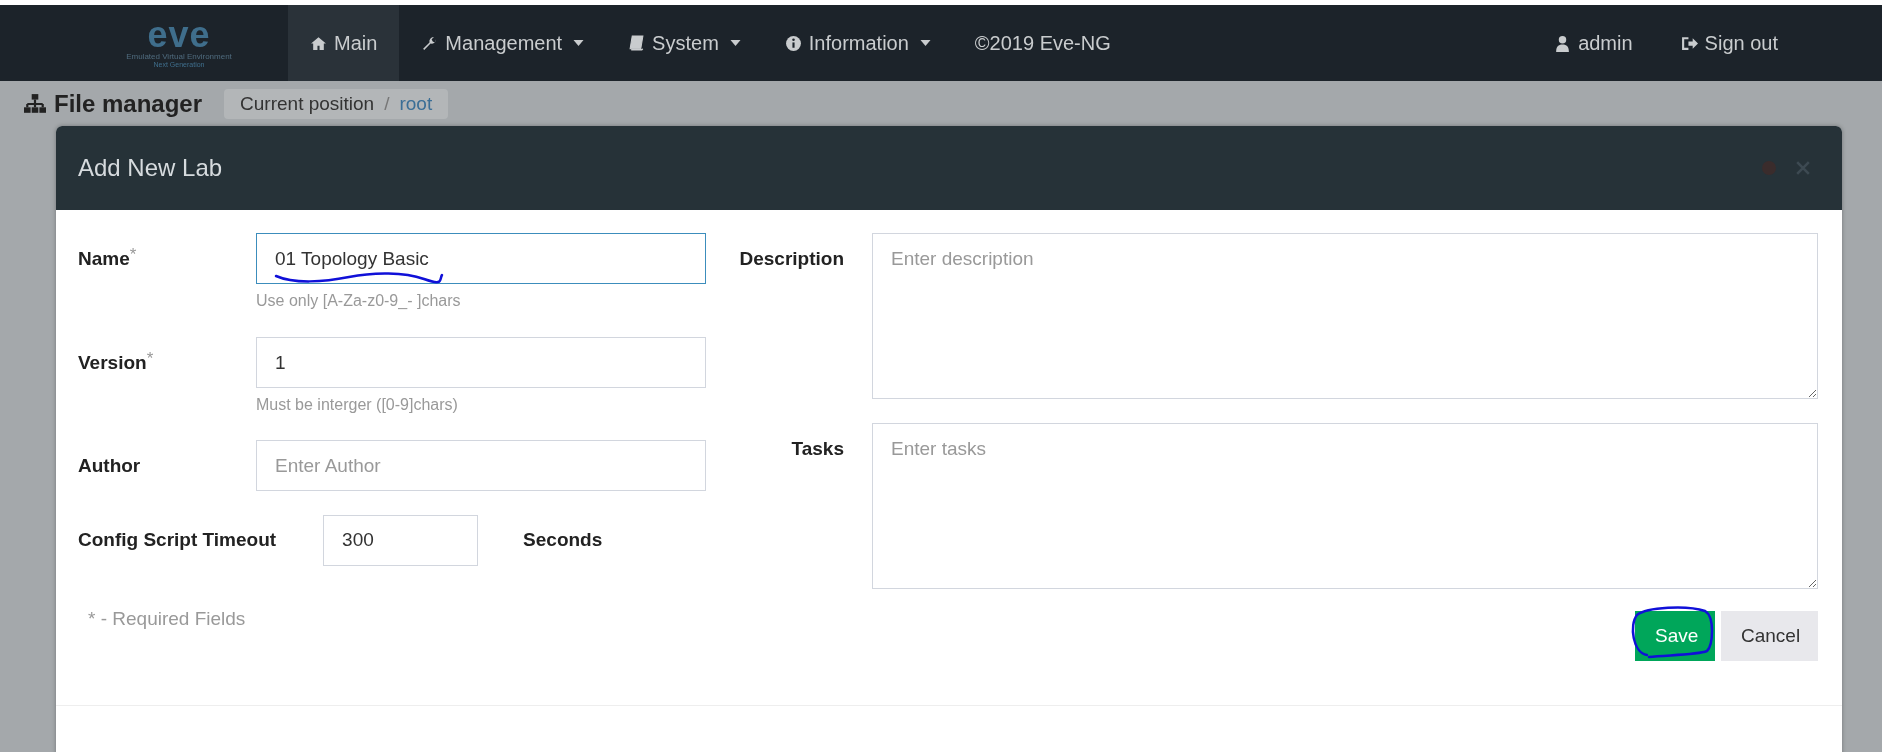 The height and width of the screenshot is (752, 1882). Describe the element at coordinates (481, 258) in the screenshot. I see `text-input: 01 Topology Basic` at that location.